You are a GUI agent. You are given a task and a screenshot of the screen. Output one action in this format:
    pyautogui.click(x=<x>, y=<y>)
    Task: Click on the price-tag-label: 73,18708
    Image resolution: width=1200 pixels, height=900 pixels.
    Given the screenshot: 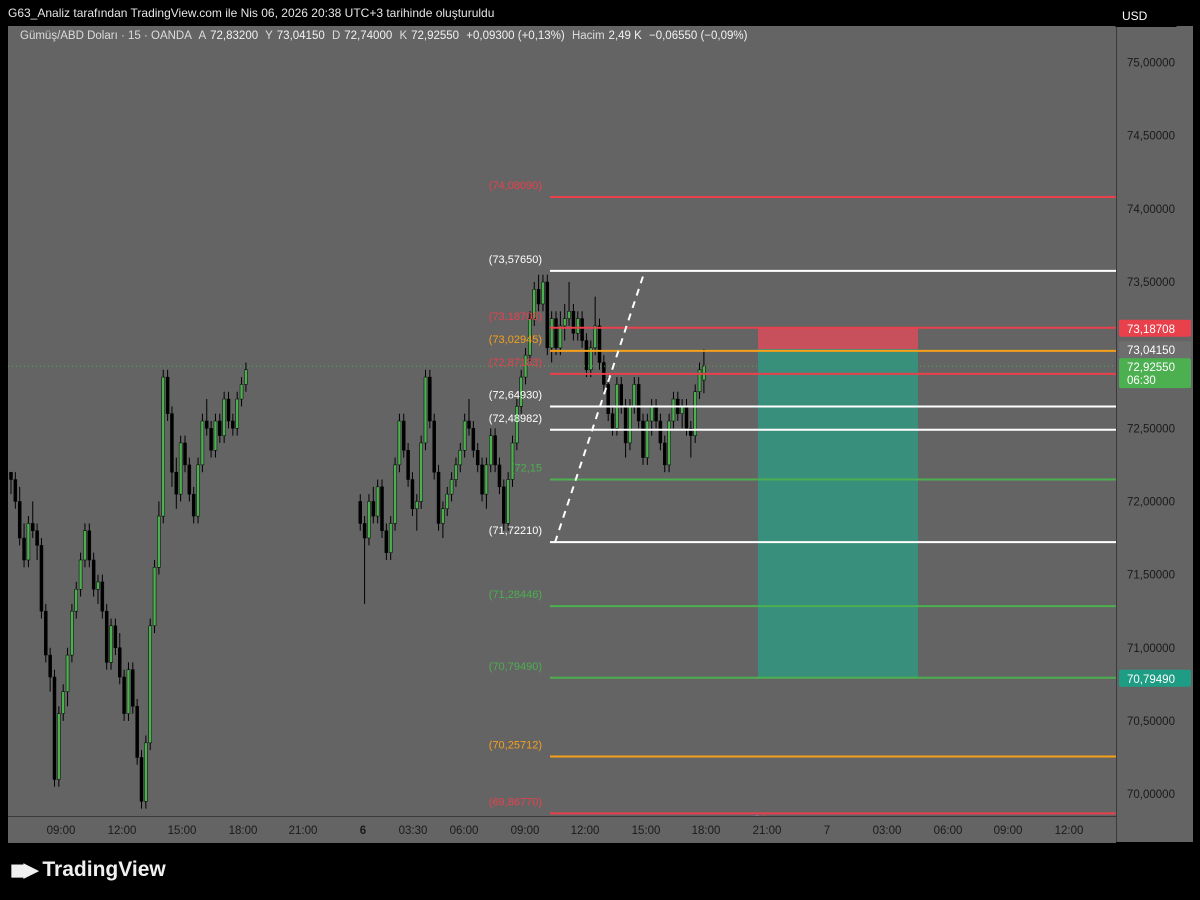 What is the action you would take?
    pyautogui.click(x=1151, y=330)
    